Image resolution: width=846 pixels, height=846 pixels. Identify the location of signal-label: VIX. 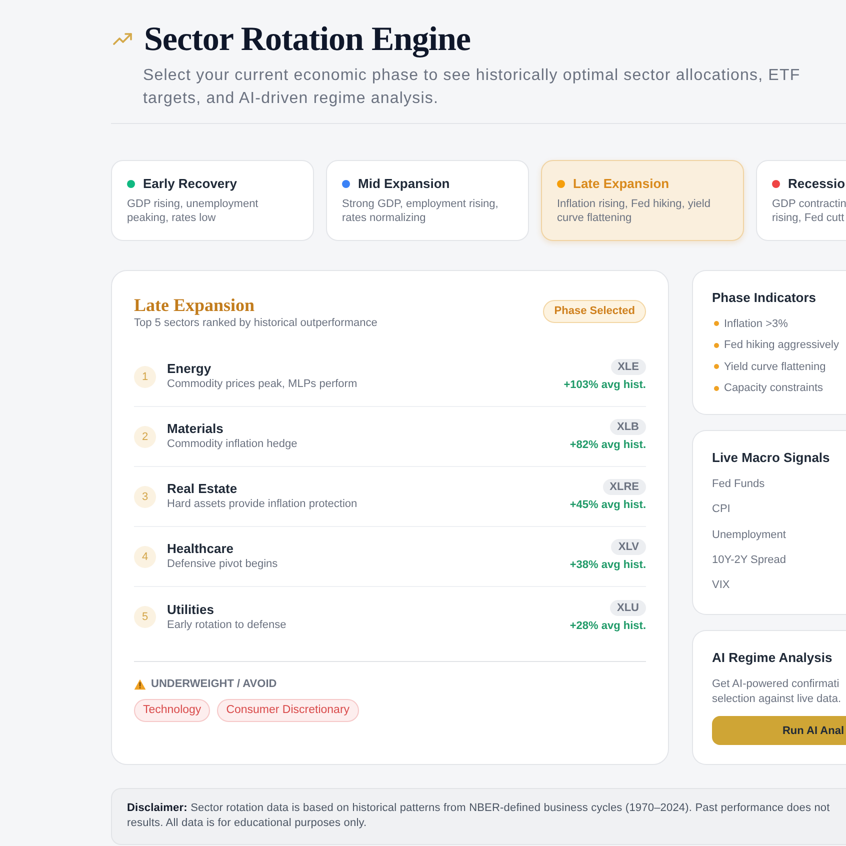
(721, 585).